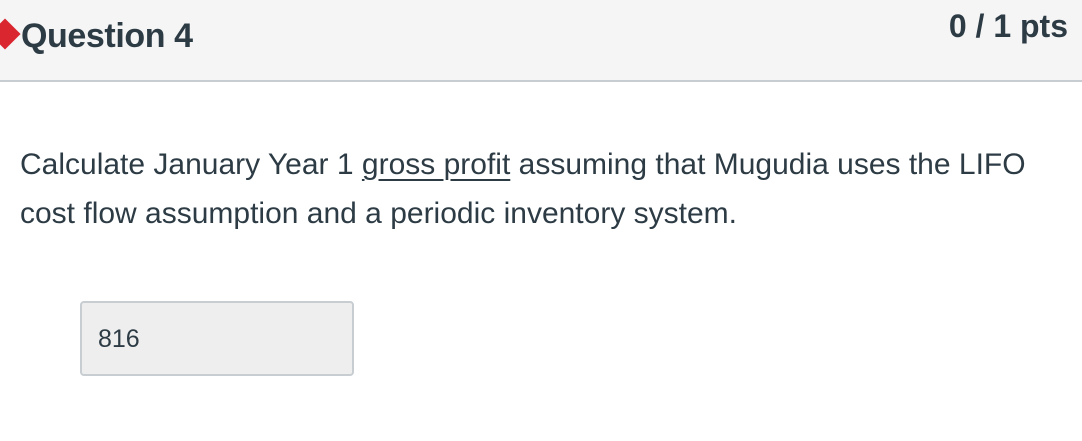 The height and width of the screenshot is (441, 1082). What do you see at coordinates (1008, 26) in the screenshot?
I see `question-points: 0 / 1 pts` at bounding box center [1008, 26].